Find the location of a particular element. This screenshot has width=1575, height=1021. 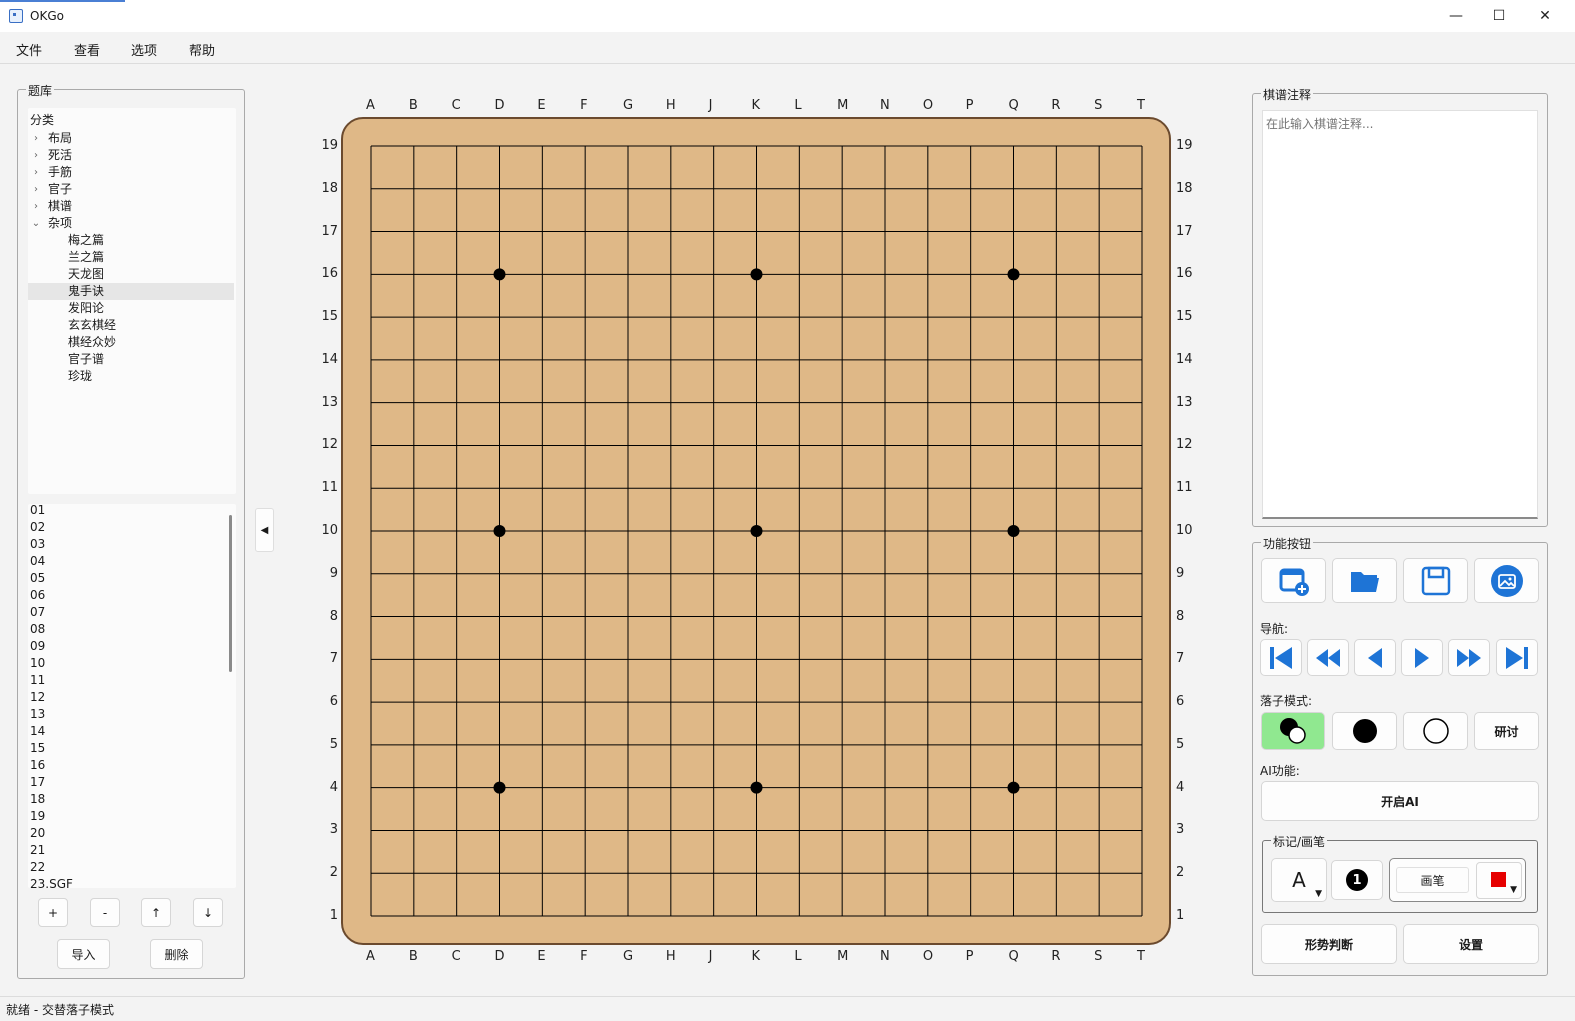

brush-group: 画笔 ▼ is located at coordinates (1457, 880).